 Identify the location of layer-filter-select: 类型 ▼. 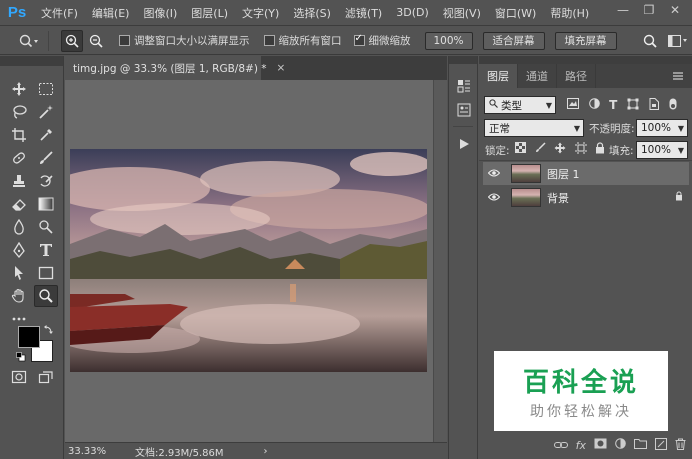
(520, 105).